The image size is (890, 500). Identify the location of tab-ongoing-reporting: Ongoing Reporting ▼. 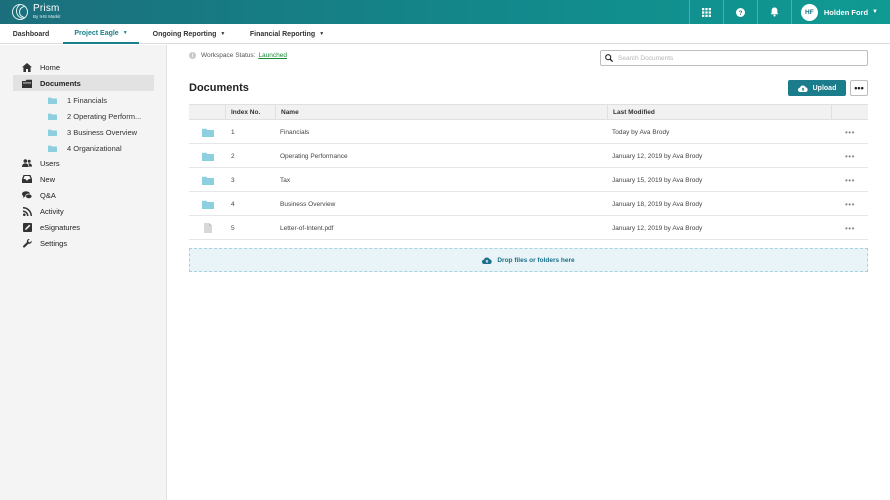
(189, 34).